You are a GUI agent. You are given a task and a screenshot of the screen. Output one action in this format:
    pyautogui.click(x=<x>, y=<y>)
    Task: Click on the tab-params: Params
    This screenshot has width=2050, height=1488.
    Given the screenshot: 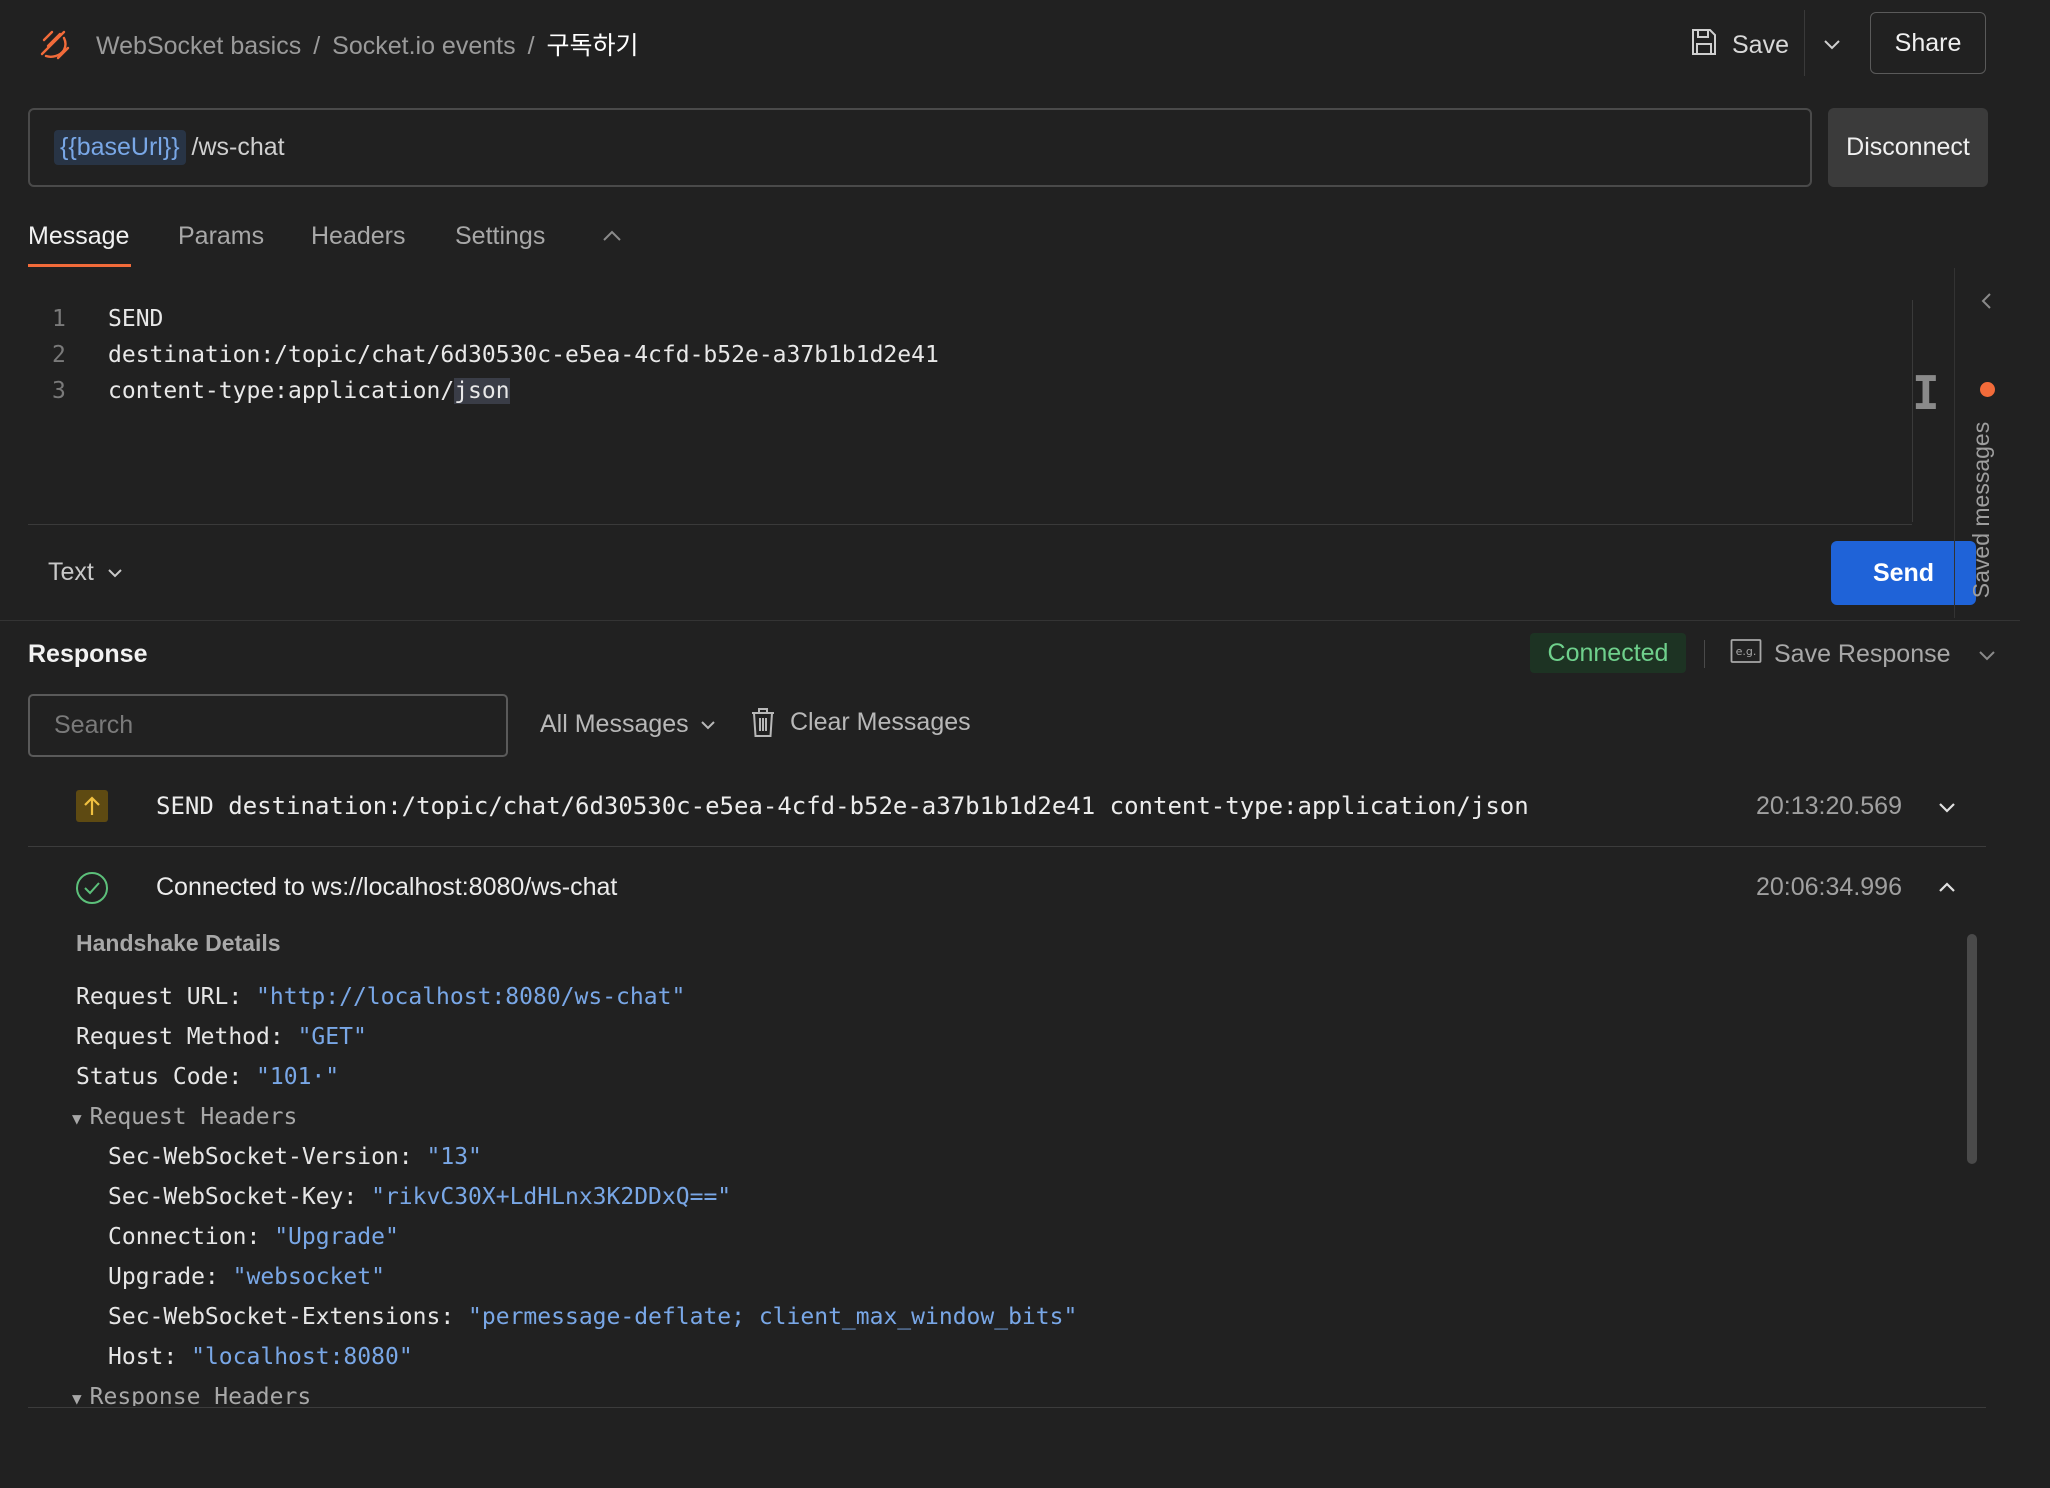 What is the action you would take?
    pyautogui.click(x=221, y=236)
    